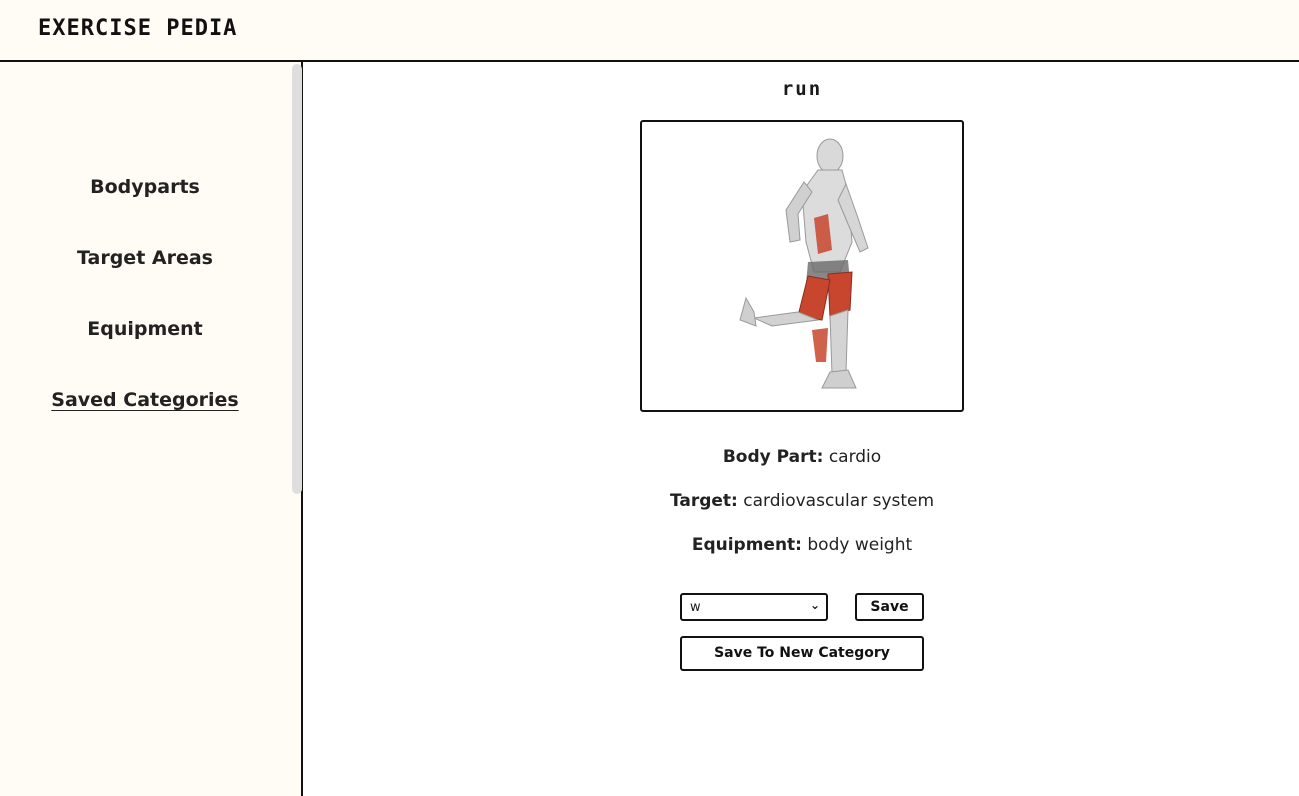  What do you see at coordinates (703, 501) in the screenshot?
I see `target-label: Target:` at bounding box center [703, 501].